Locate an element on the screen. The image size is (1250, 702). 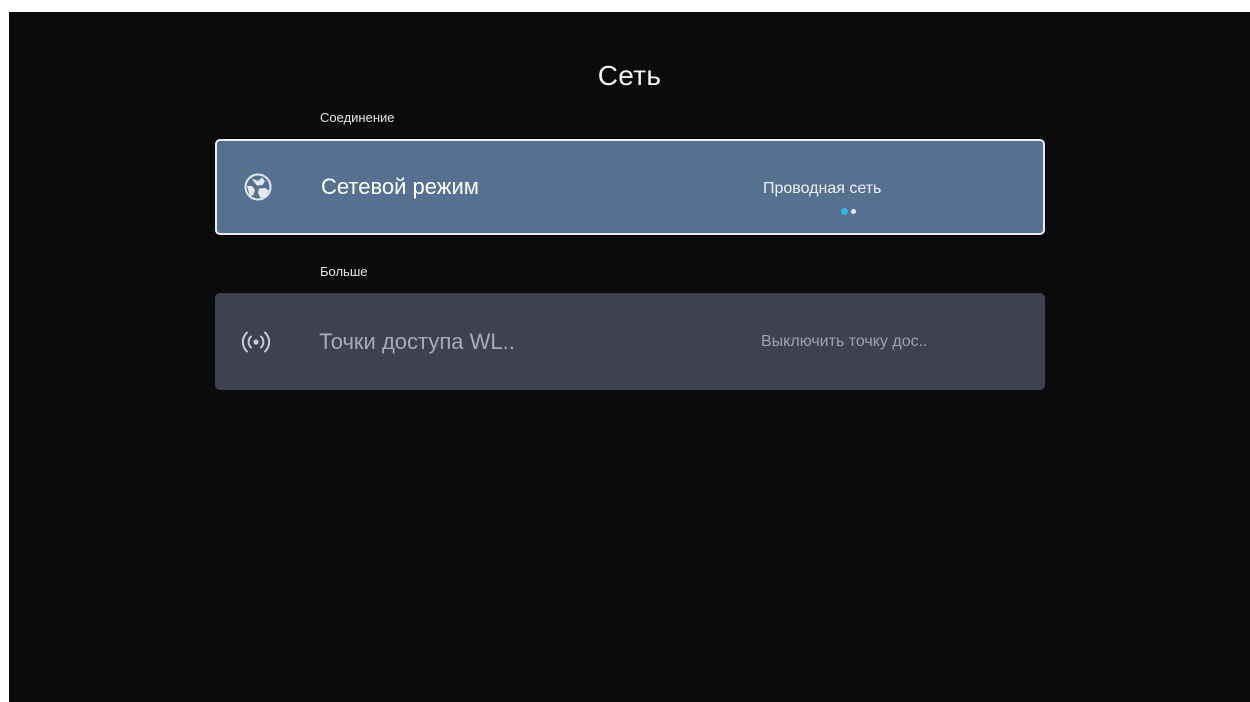
network-mode-row: Сетевой режим Проводная сеть is located at coordinates (630, 187).